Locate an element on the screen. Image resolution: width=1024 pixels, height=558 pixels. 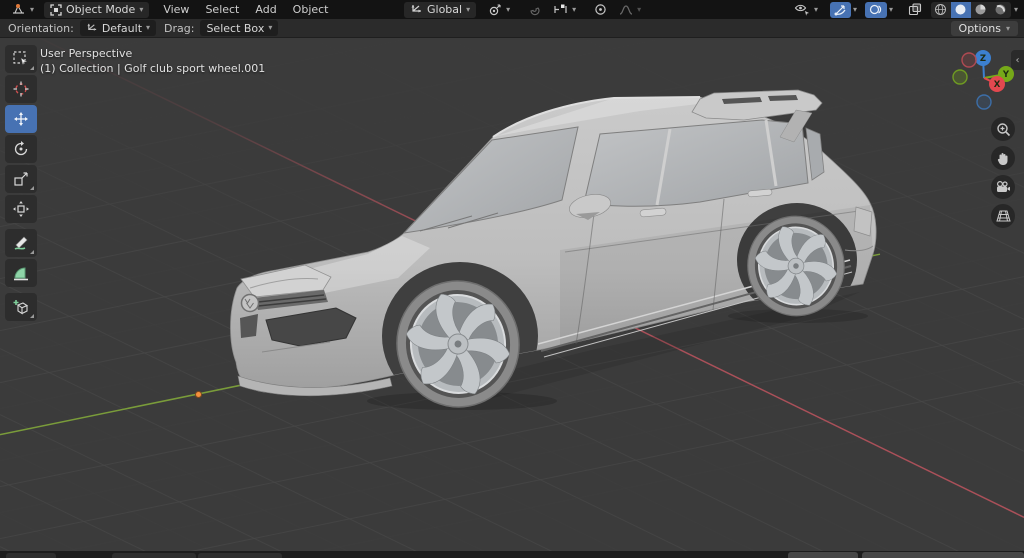
tool-measure is located at coordinates (21, 273).